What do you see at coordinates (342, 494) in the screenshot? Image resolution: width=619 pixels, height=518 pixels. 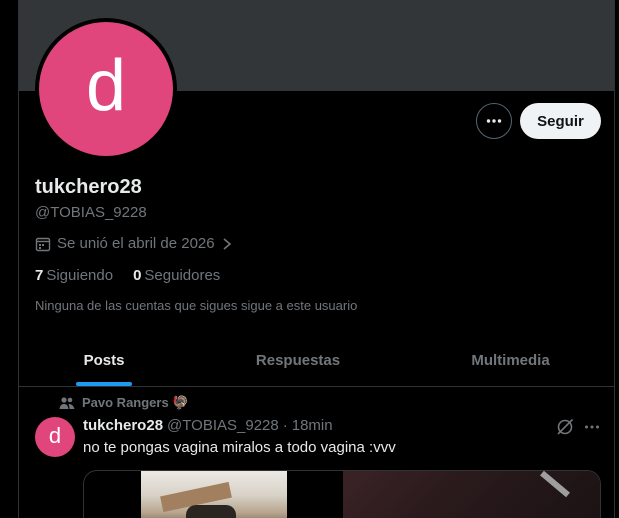 I see `post-media` at bounding box center [342, 494].